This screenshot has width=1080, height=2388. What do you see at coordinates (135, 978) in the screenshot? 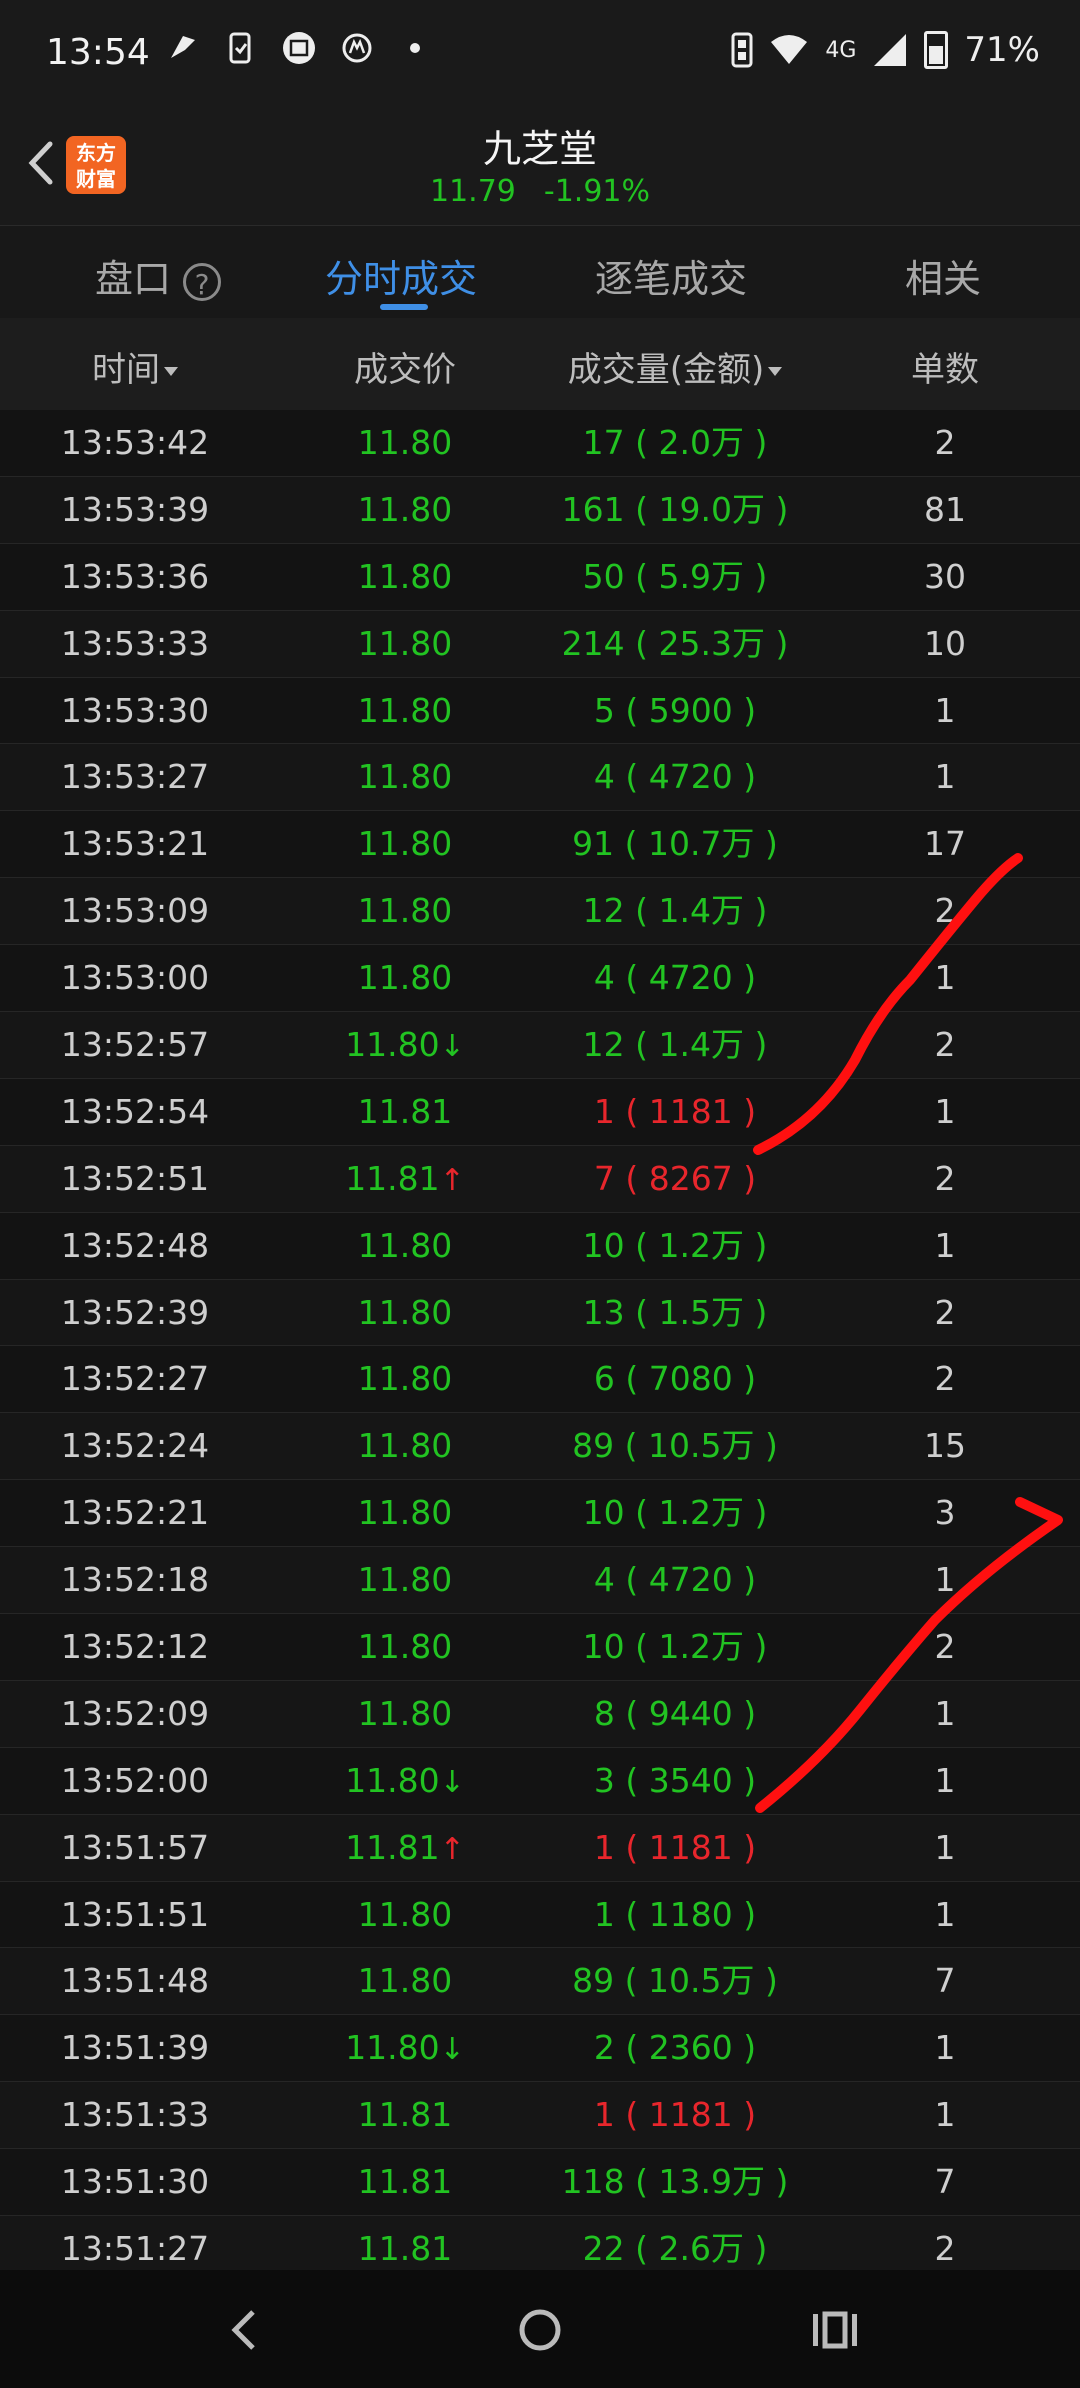
I see `trade-time: 13:53:00` at bounding box center [135, 978].